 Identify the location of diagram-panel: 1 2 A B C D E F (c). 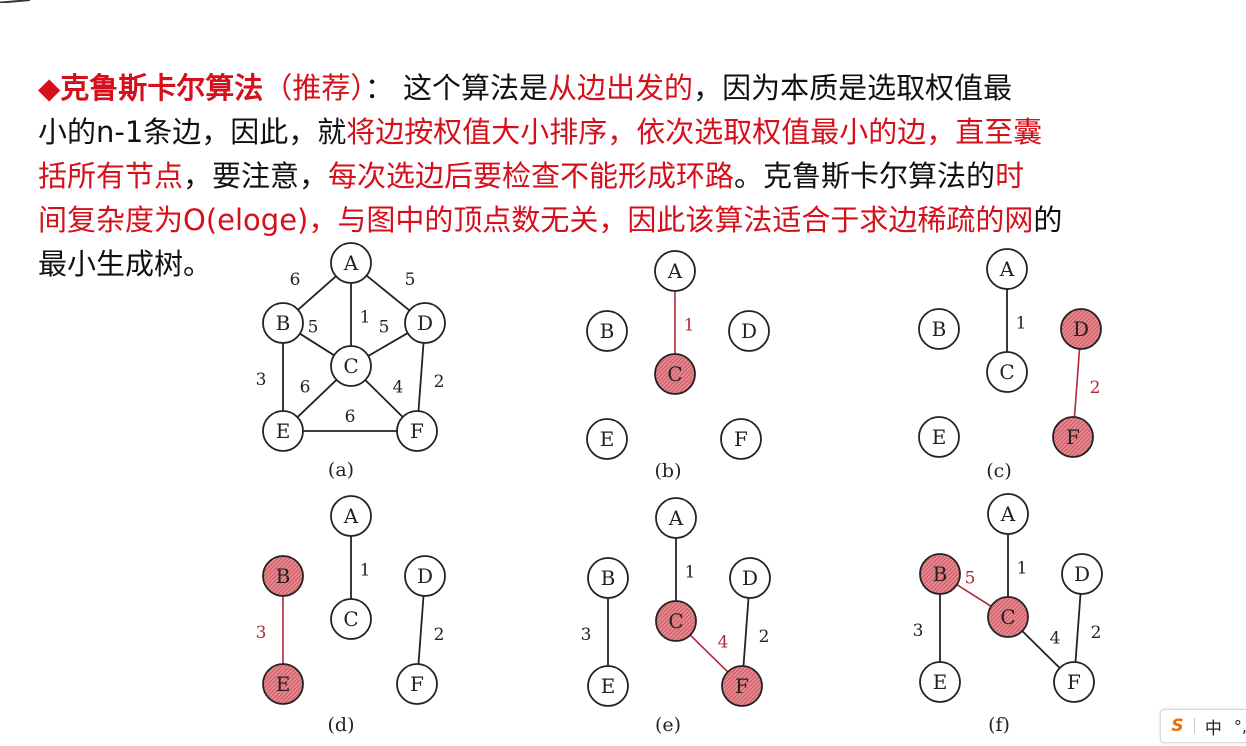
(1010, 365).